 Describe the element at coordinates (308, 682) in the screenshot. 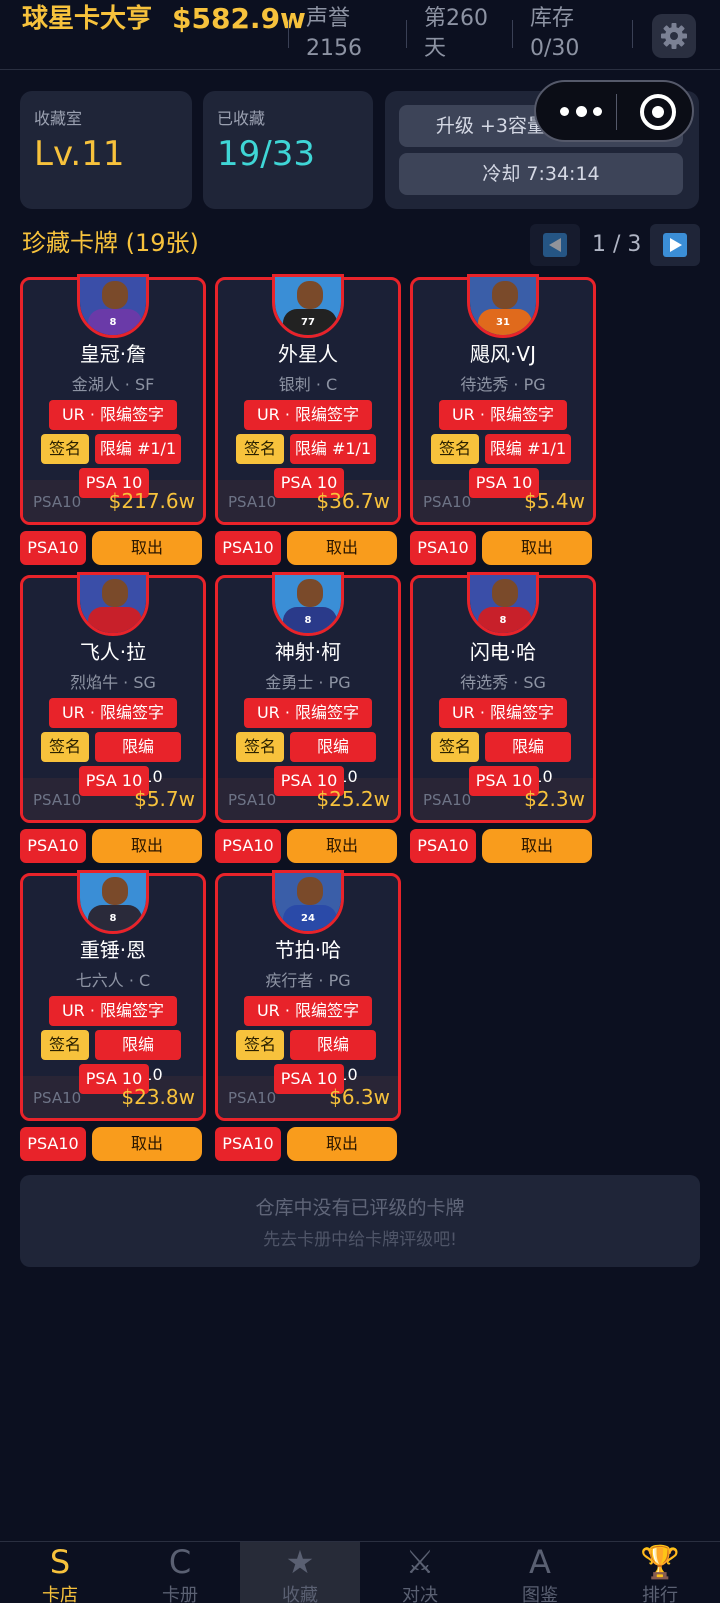

I see `card-team: 金勇士 · PG` at that location.